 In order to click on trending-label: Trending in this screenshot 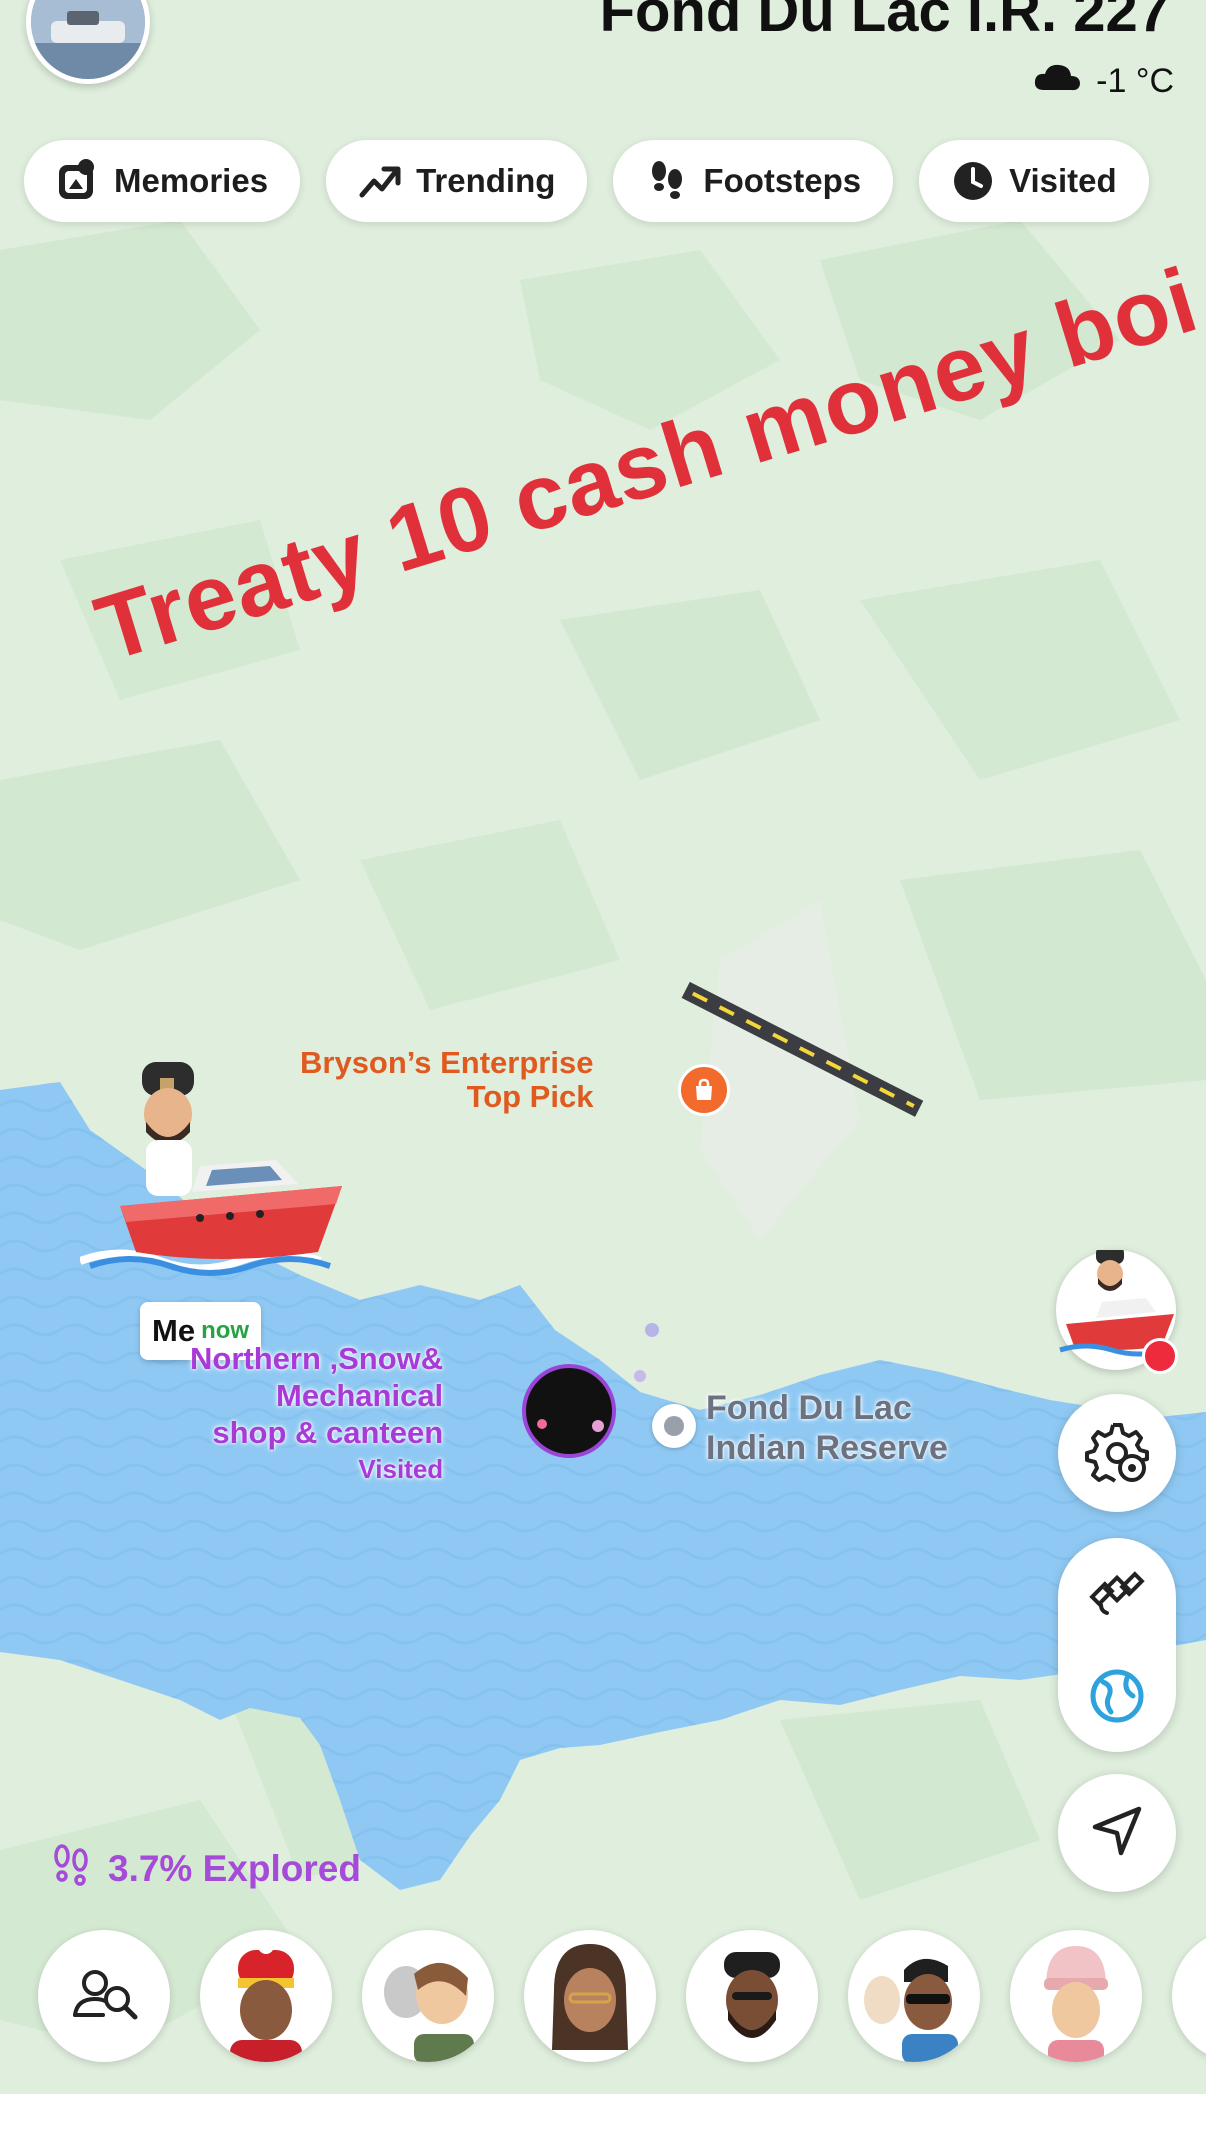, I will do `click(486, 180)`.